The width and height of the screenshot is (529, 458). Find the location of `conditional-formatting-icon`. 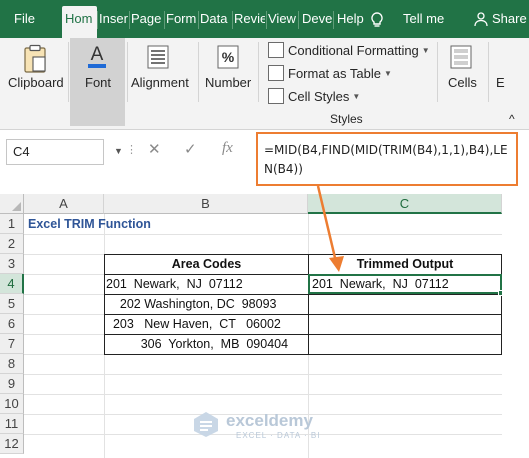

conditional-formatting-icon is located at coordinates (276, 50).